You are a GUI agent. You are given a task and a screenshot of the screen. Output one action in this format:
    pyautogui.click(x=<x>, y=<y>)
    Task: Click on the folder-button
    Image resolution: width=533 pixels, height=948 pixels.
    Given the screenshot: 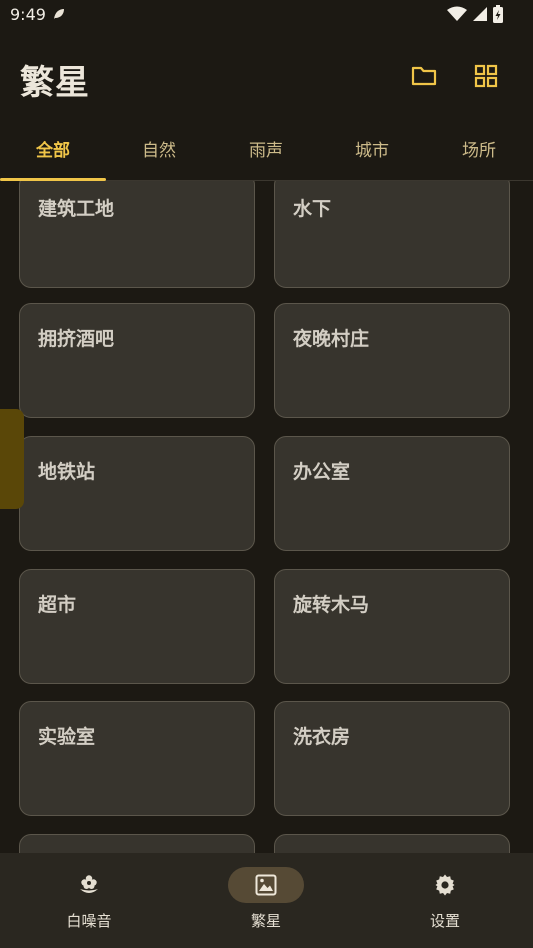 What is the action you would take?
    pyautogui.click(x=424, y=76)
    